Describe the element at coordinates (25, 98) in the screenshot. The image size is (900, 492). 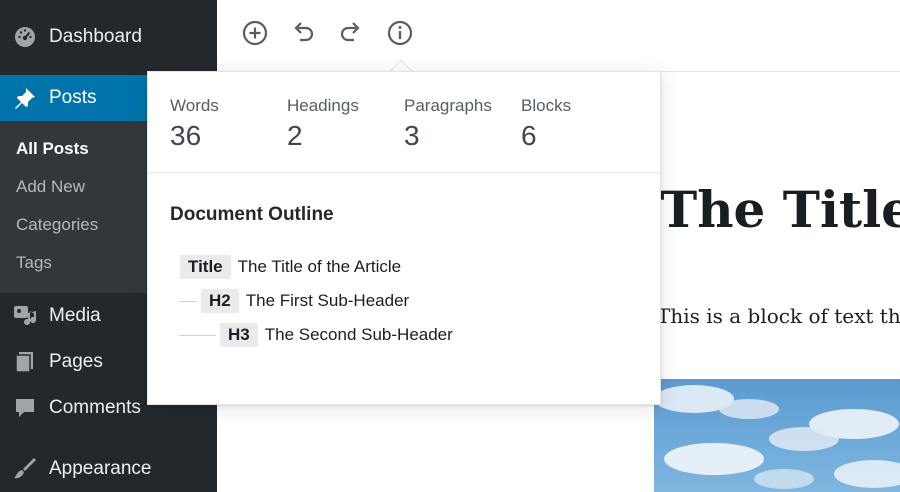
I see `pin-icon` at that location.